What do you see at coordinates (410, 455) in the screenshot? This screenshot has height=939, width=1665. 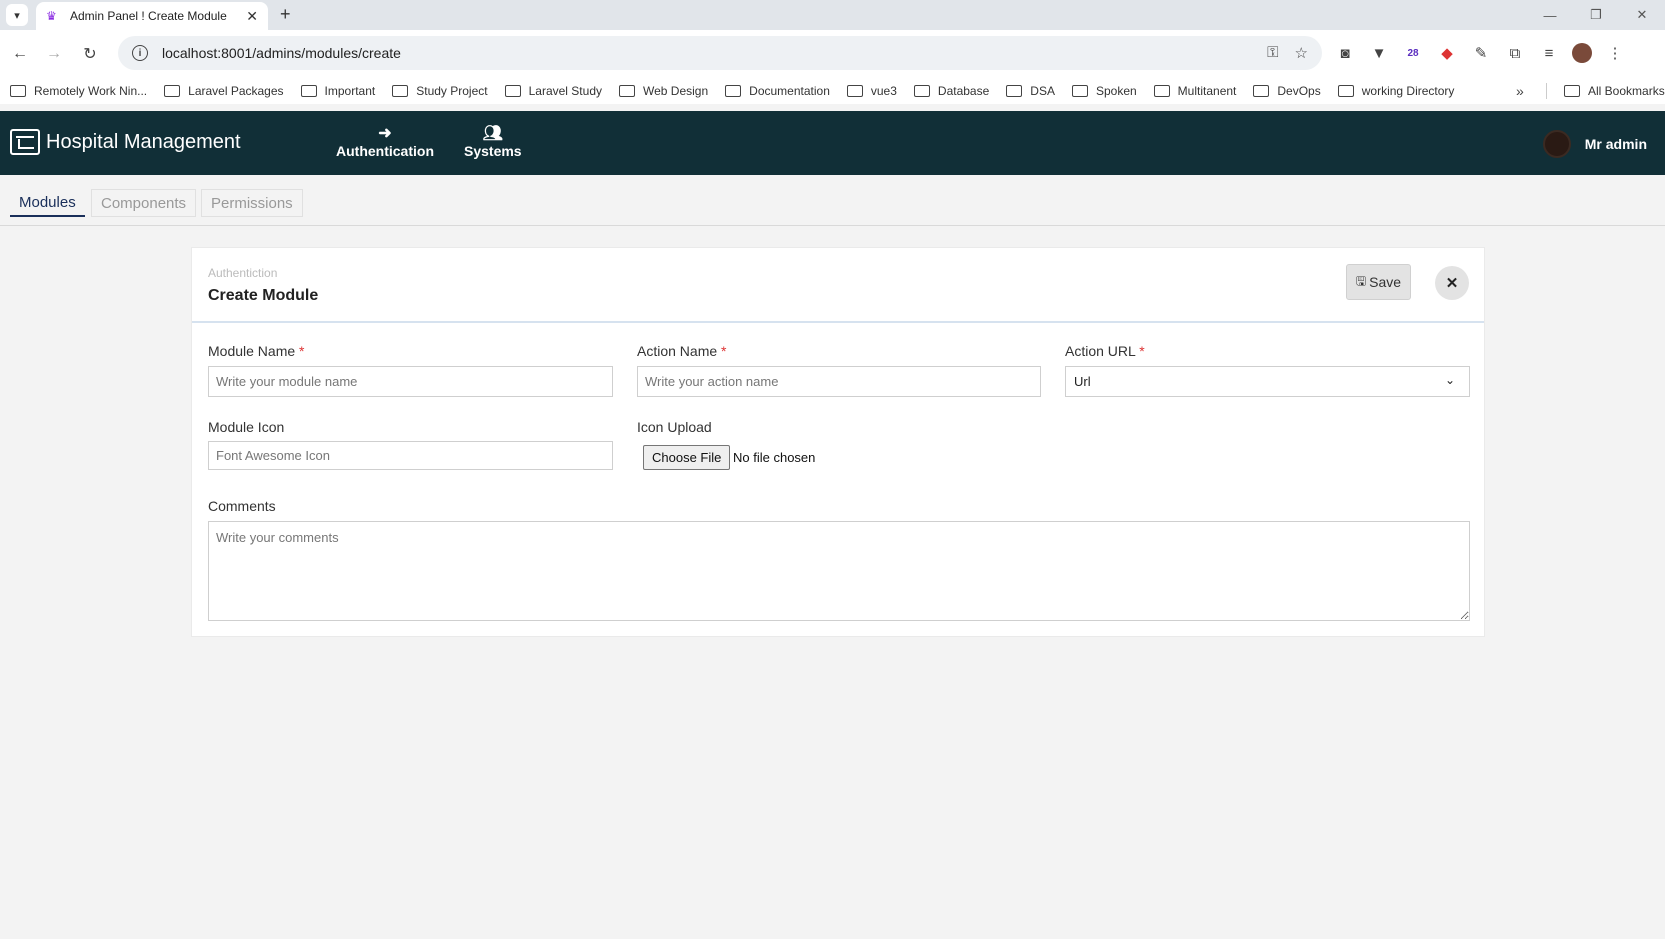 I see `module-icon-input` at bounding box center [410, 455].